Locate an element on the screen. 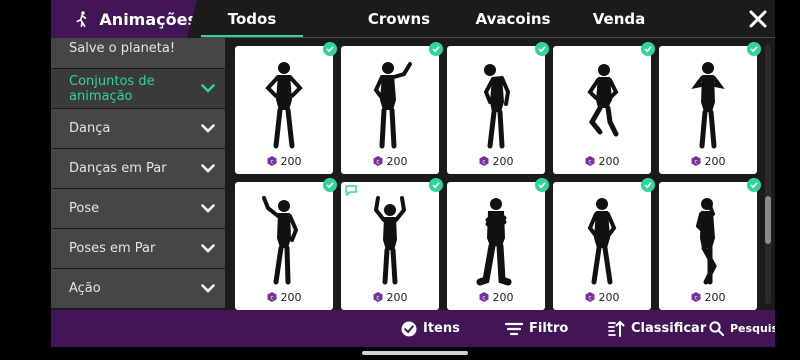 This screenshot has width=800, height=360. sidebar-item-salve-o-planeta: Salve o planeta! is located at coordinates (138, 53).